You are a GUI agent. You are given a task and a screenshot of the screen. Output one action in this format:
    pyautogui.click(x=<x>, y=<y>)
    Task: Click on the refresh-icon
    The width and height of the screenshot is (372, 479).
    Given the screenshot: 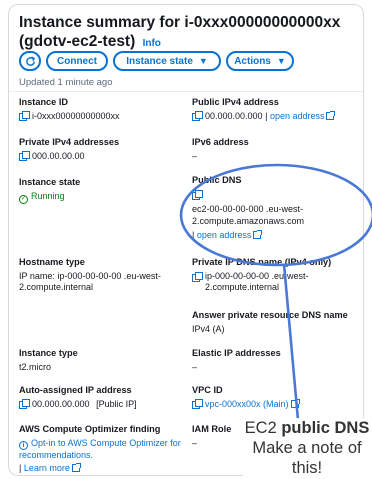 What is the action you would take?
    pyautogui.click(x=30, y=60)
    